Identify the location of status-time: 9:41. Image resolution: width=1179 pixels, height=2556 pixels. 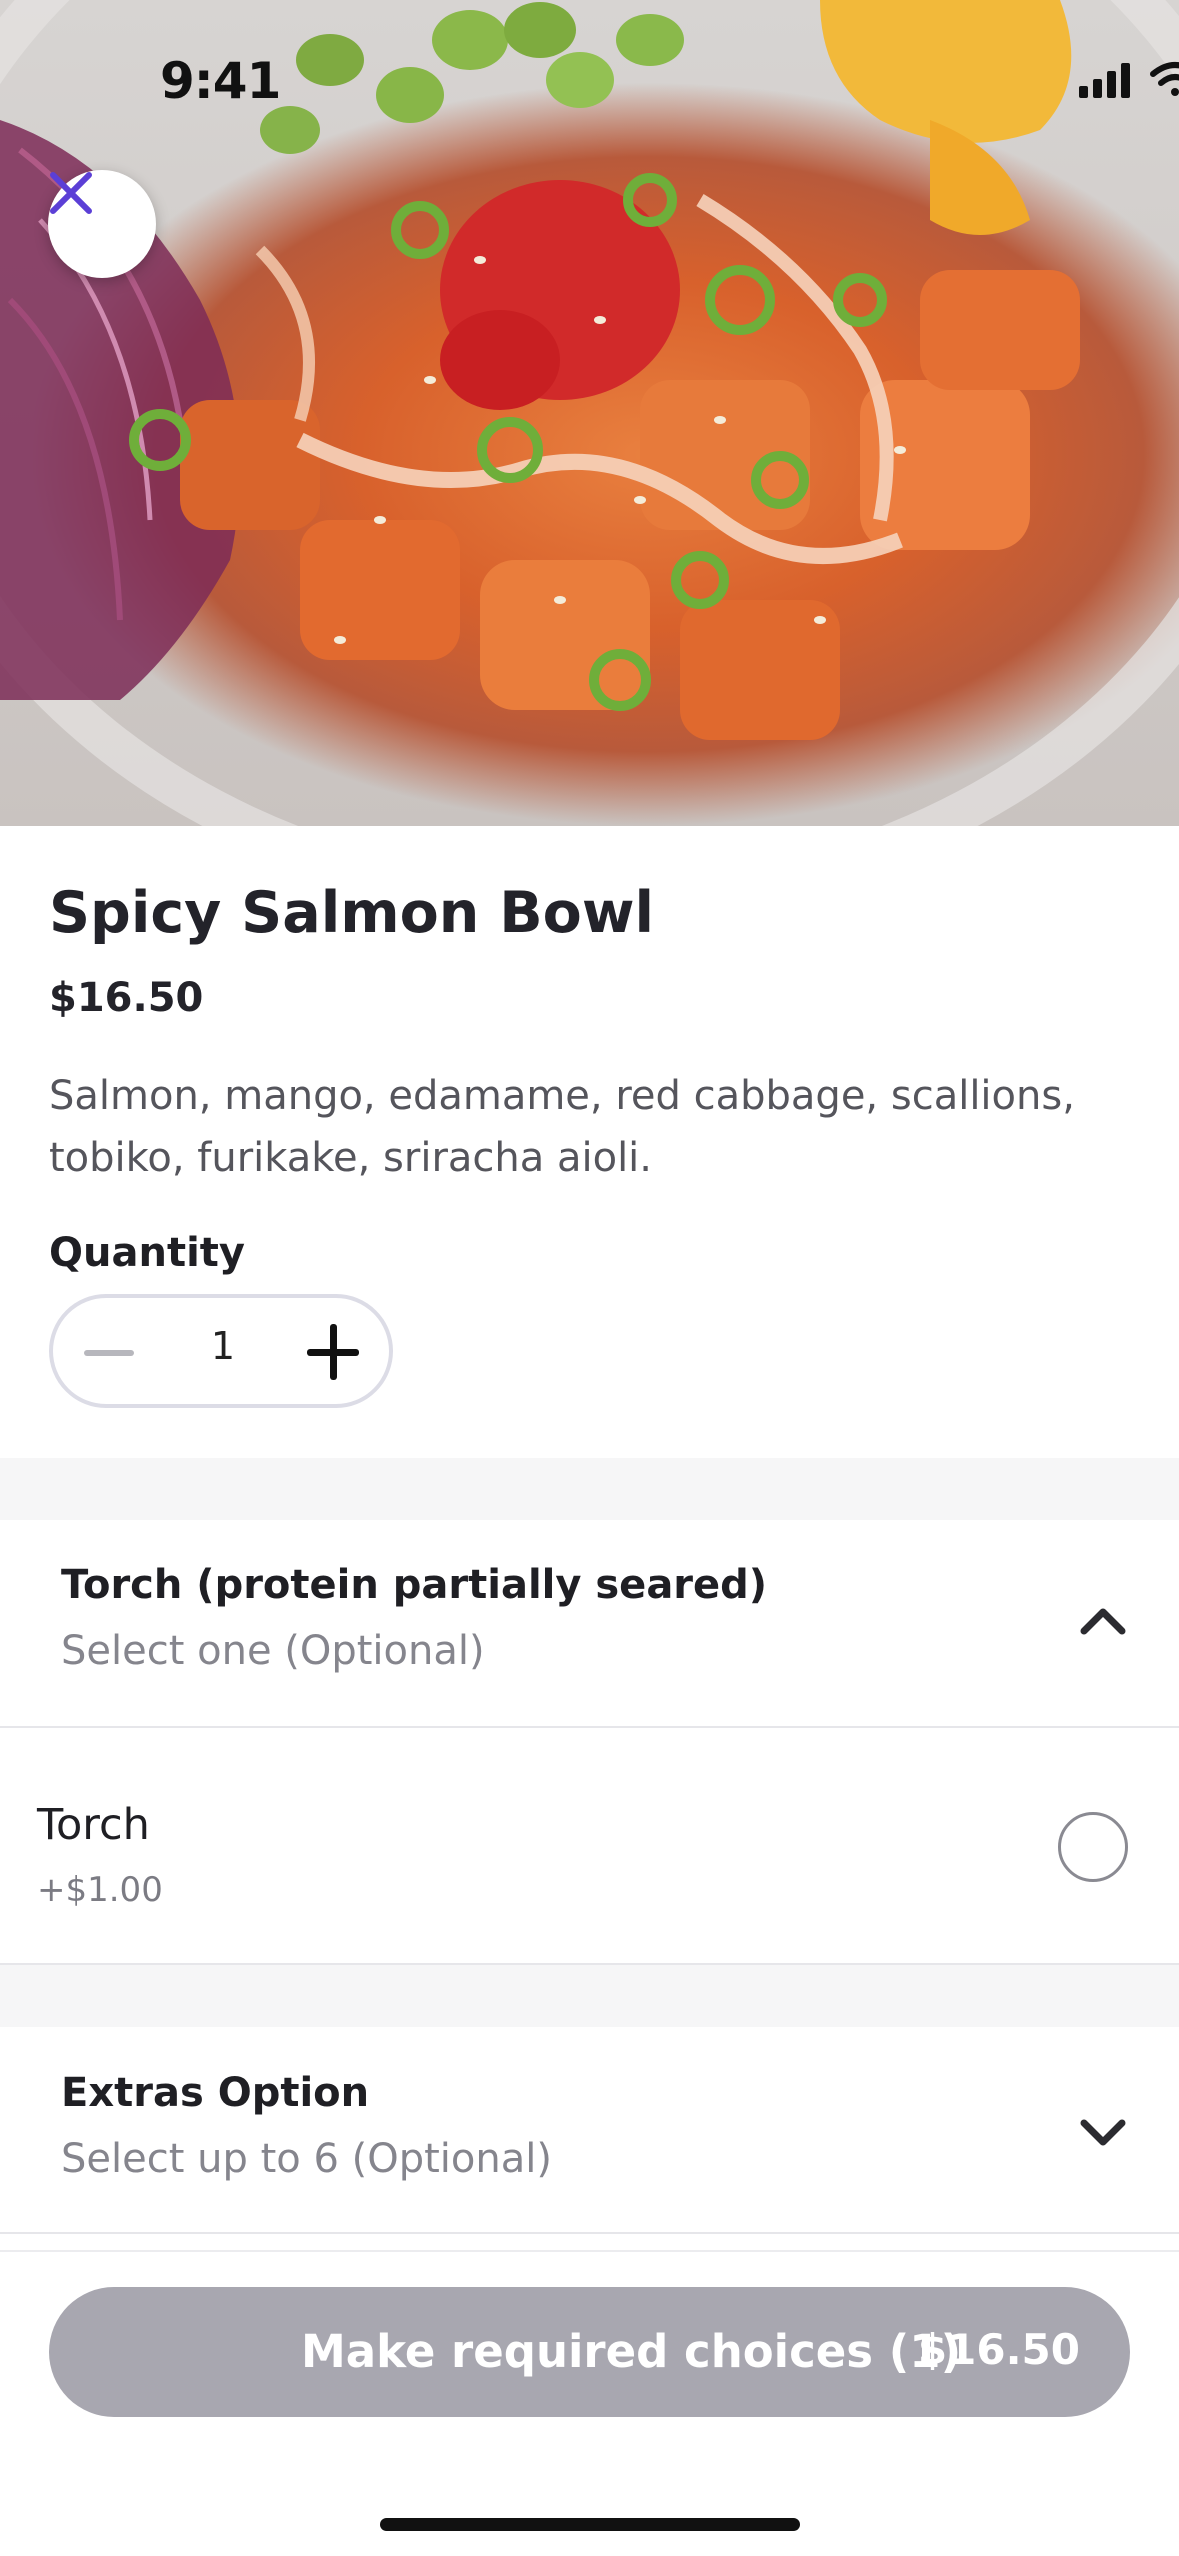
(220, 81).